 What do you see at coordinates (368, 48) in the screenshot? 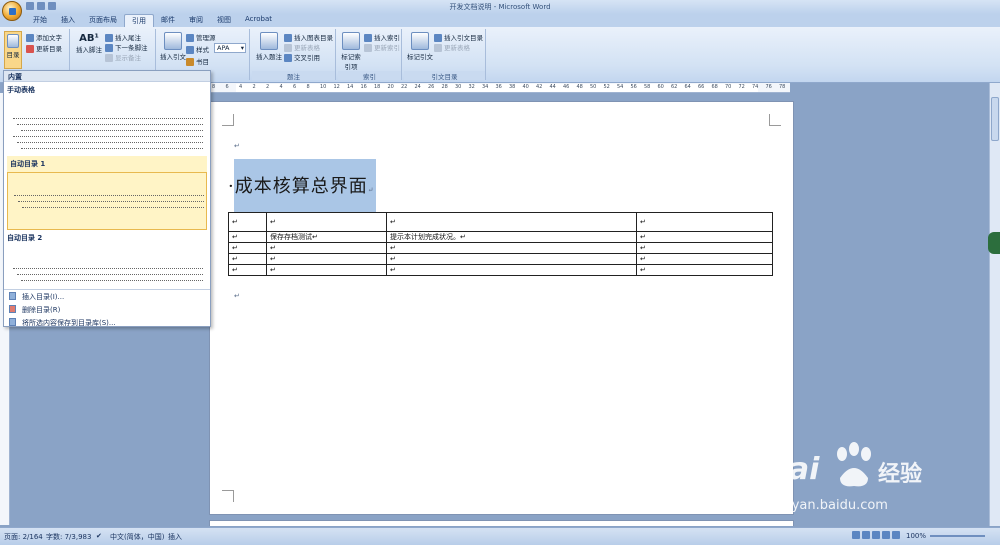
I see `update-index-icon` at bounding box center [368, 48].